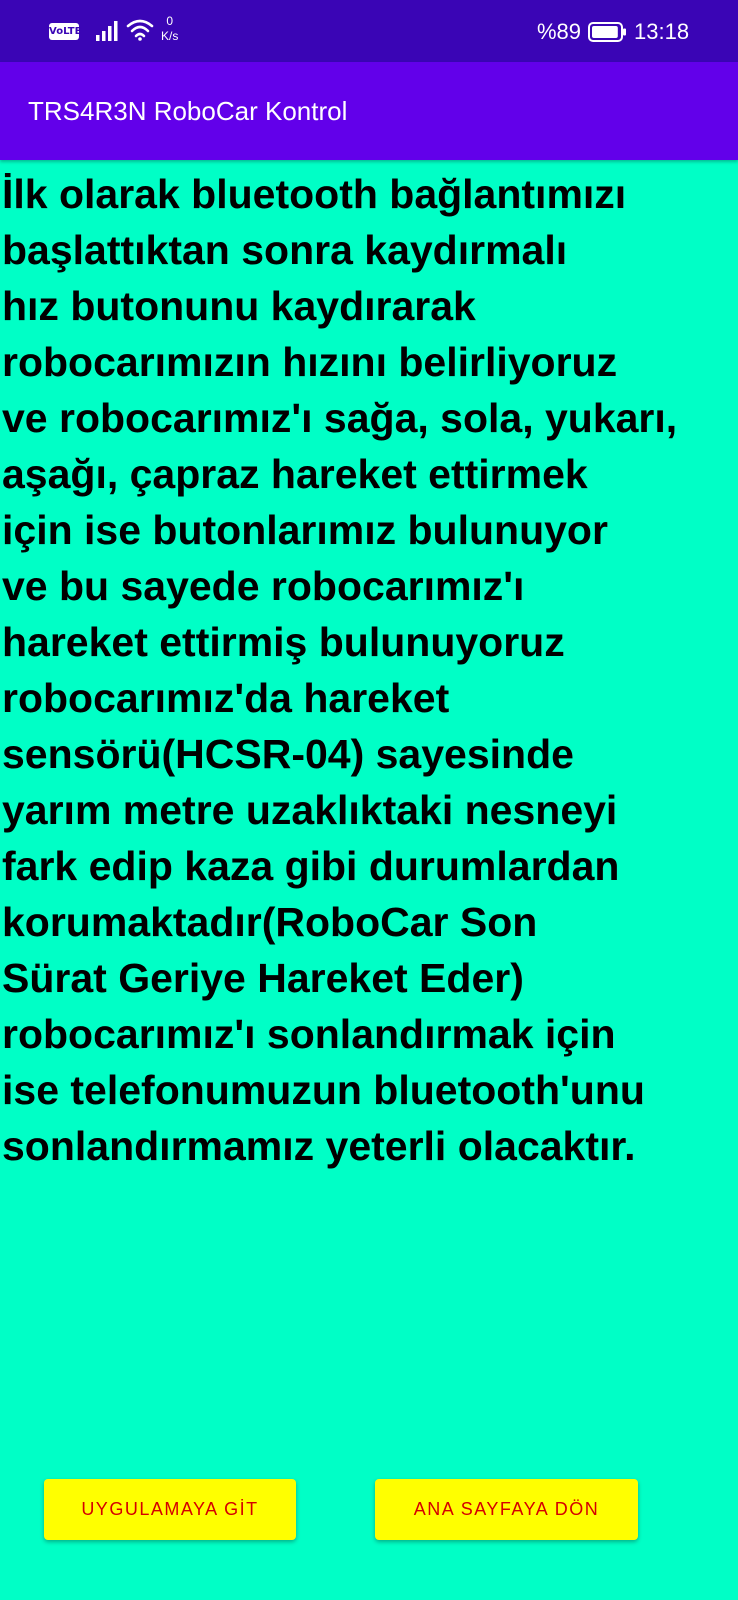  I want to click on wifi-icon, so click(140, 30).